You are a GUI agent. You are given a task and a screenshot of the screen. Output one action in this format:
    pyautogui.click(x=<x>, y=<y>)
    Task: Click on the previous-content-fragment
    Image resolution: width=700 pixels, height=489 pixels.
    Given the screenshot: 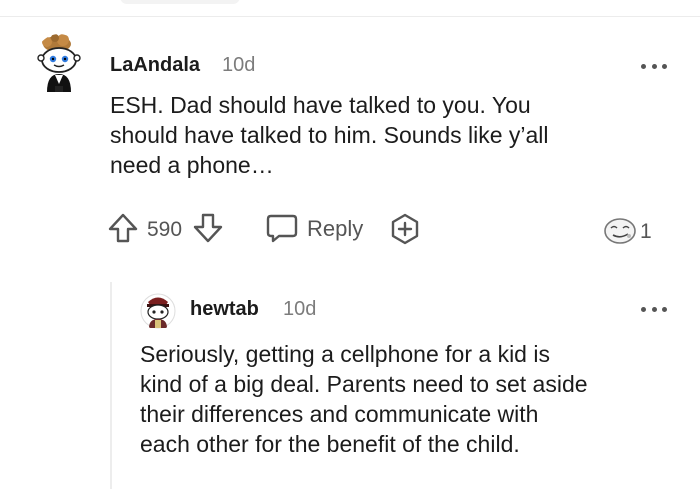 What is the action you would take?
    pyautogui.click(x=180, y=2)
    